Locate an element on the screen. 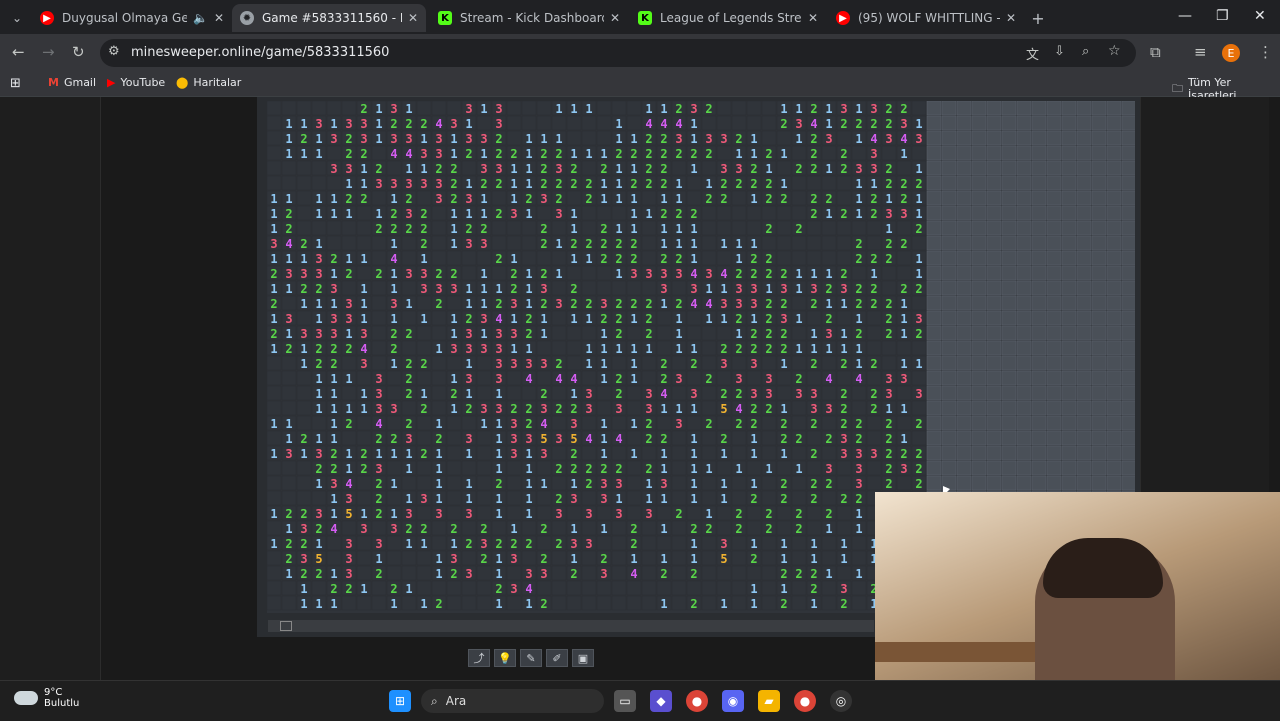 Image resolution: width=1280 pixels, height=721 pixels. bookmark-gmail: M Gmail is located at coordinates (72, 82).